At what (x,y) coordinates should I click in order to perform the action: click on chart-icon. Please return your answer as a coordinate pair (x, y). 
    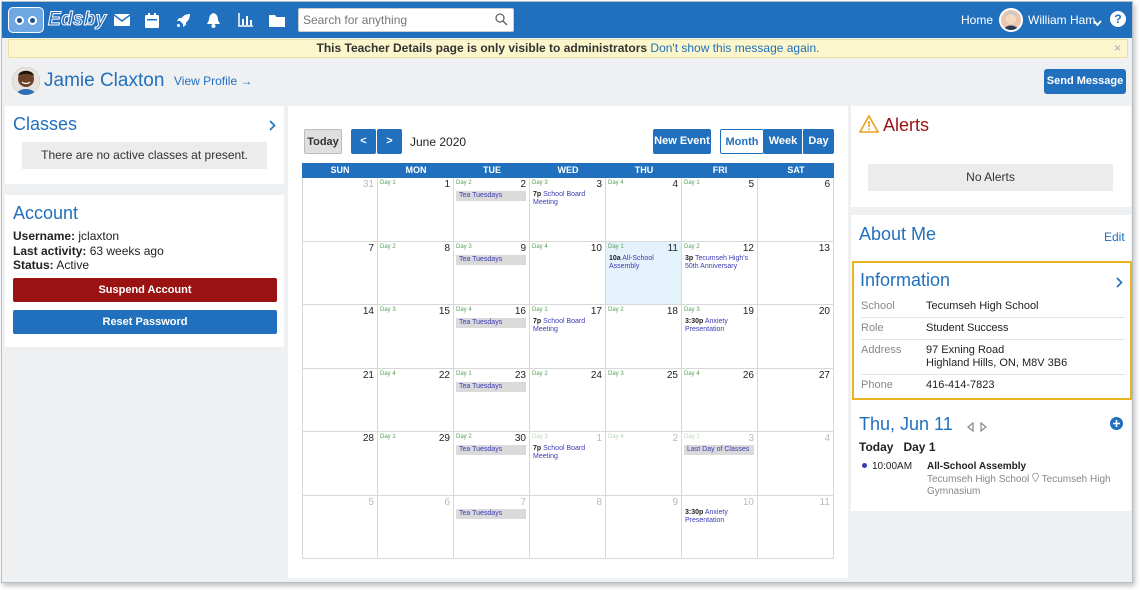
    Looking at the image, I should click on (253, 20).